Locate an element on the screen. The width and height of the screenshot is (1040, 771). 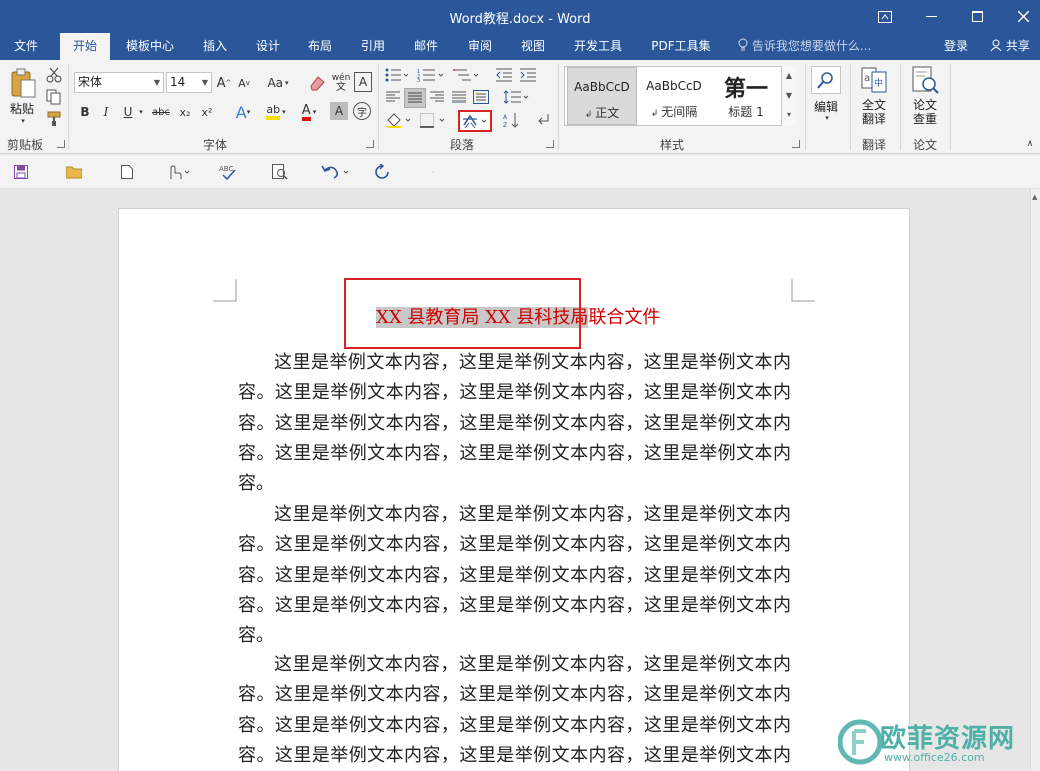
line-spacing-button is located at coordinates (516, 97).